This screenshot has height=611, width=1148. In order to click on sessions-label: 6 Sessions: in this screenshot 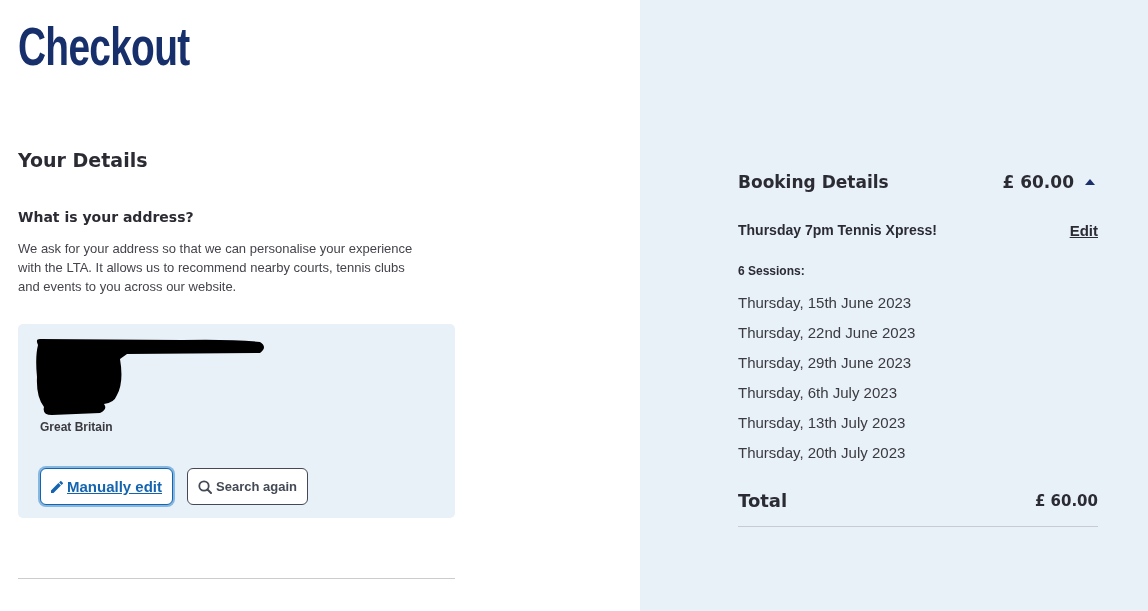, I will do `click(772, 271)`.